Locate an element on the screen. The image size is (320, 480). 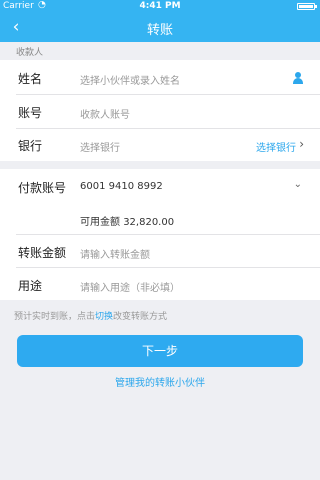
payer-account-value: 6001 9410 8992 is located at coordinates (121, 186).